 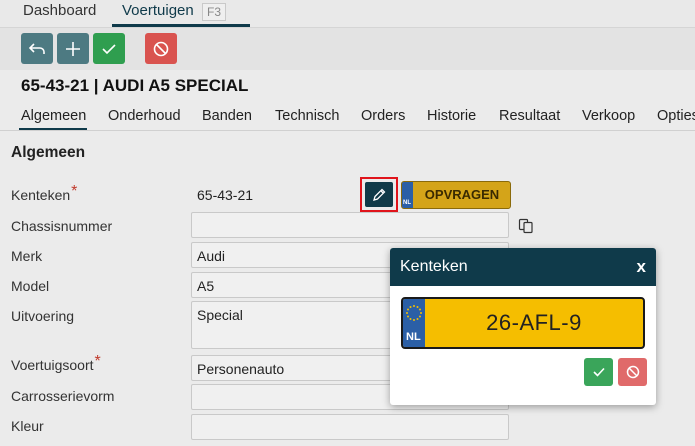 What do you see at coordinates (347, 130) in the screenshot?
I see `divider` at bounding box center [347, 130].